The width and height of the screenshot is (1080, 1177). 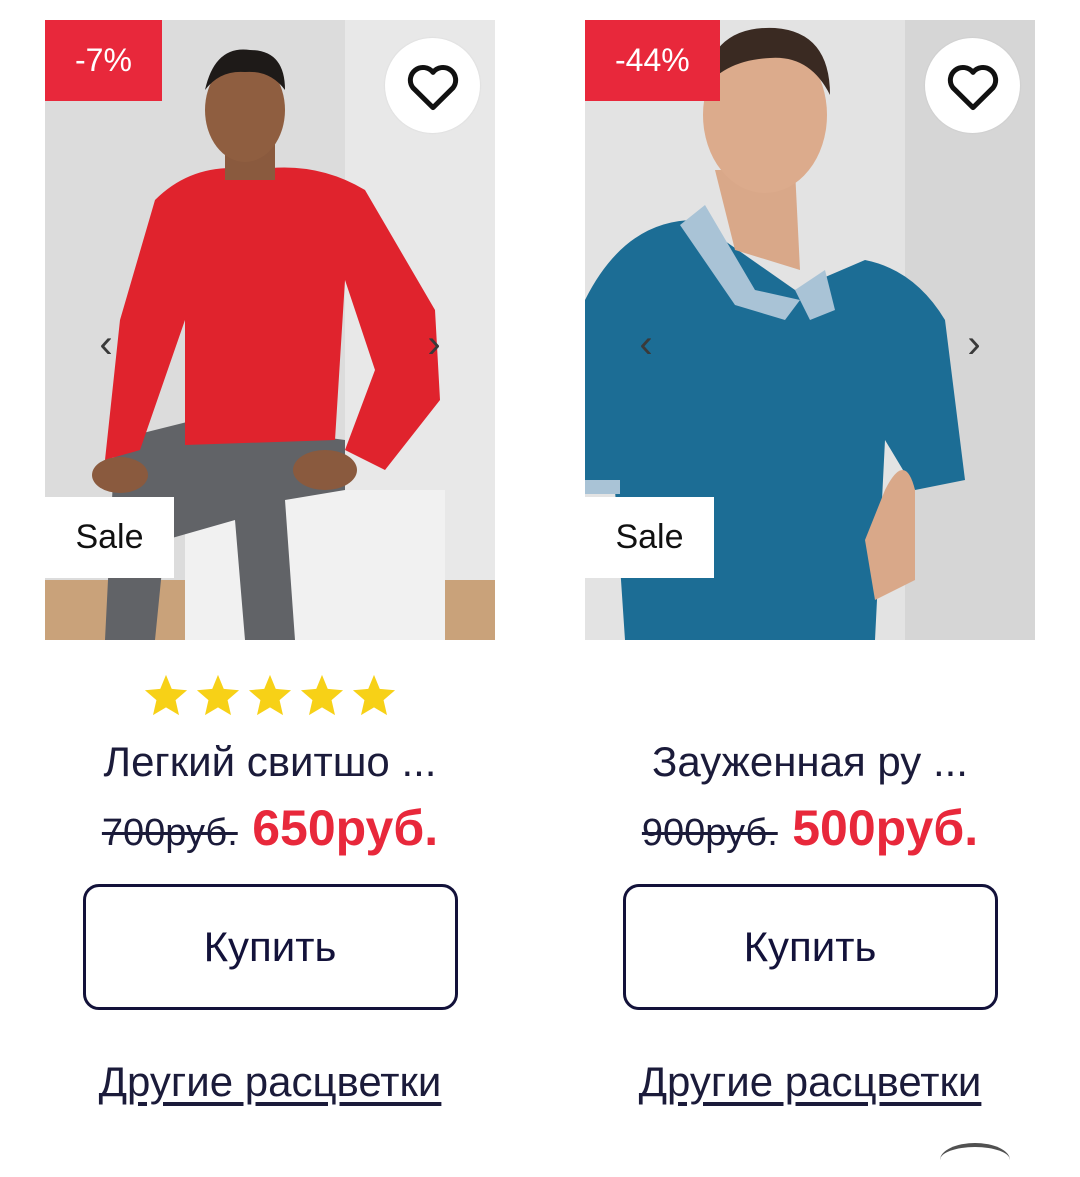 I want to click on discount-badge: -44%, so click(x=652, y=60).